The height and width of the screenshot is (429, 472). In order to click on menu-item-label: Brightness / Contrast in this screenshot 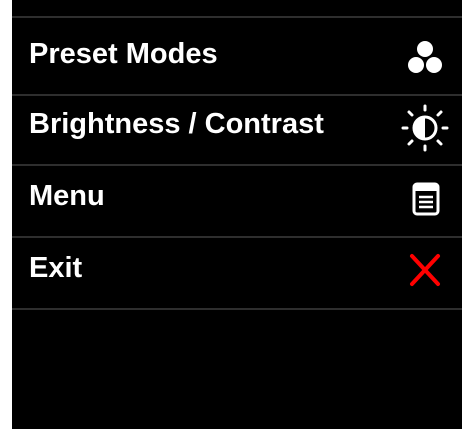, I will do `click(176, 124)`.